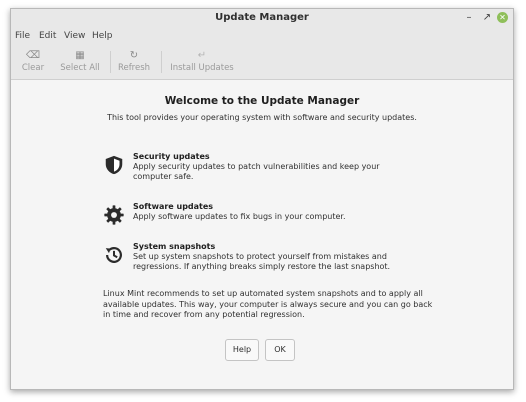 This screenshot has height=402, width=526. Describe the element at coordinates (173, 206) in the screenshot. I see `feature-title: Software updates` at that location.